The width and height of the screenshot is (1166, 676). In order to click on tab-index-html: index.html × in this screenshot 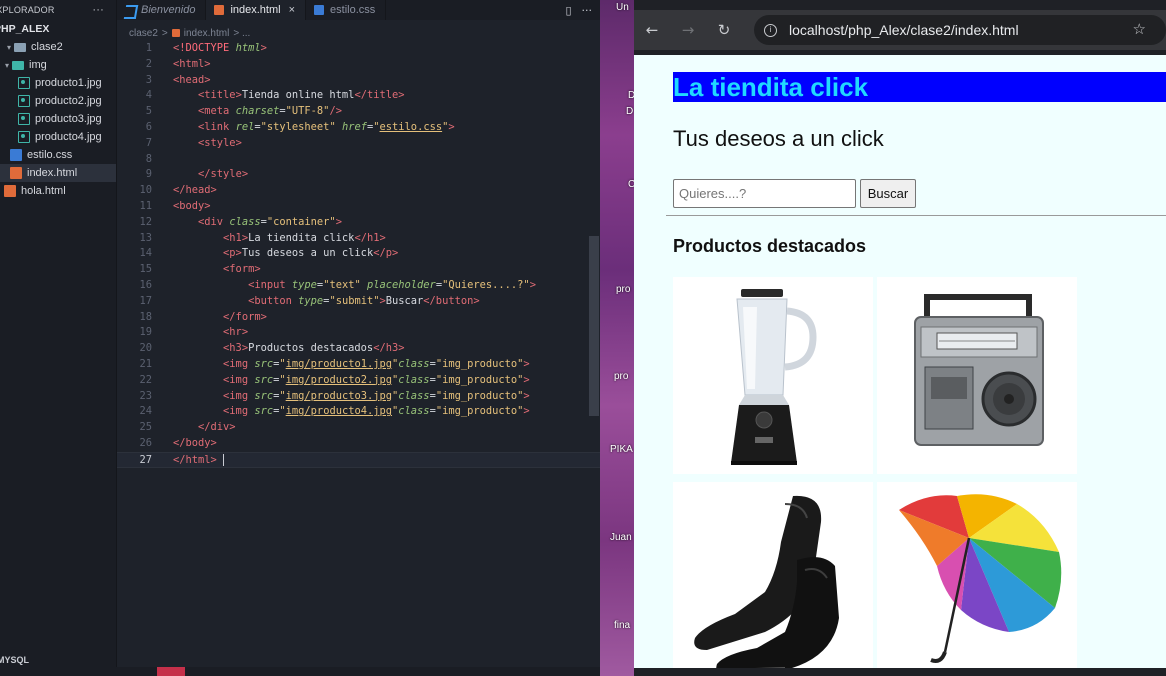, I will do `click(256, 10)`.